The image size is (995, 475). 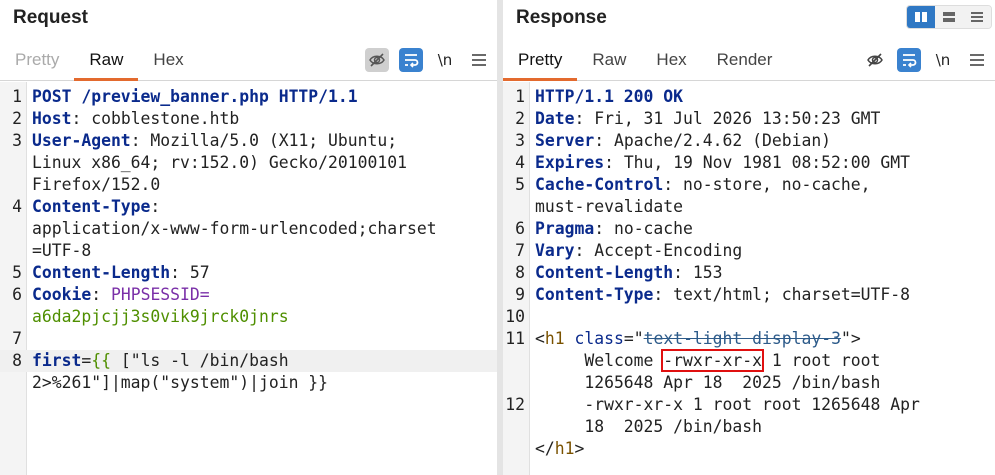 What do you see at coordinates (749, 163) in the screenshot?
I see `code-line: 4 Expires: Thu, 19 Nov 1981 08:52:00 GMT` at bounding box center [749, 163].